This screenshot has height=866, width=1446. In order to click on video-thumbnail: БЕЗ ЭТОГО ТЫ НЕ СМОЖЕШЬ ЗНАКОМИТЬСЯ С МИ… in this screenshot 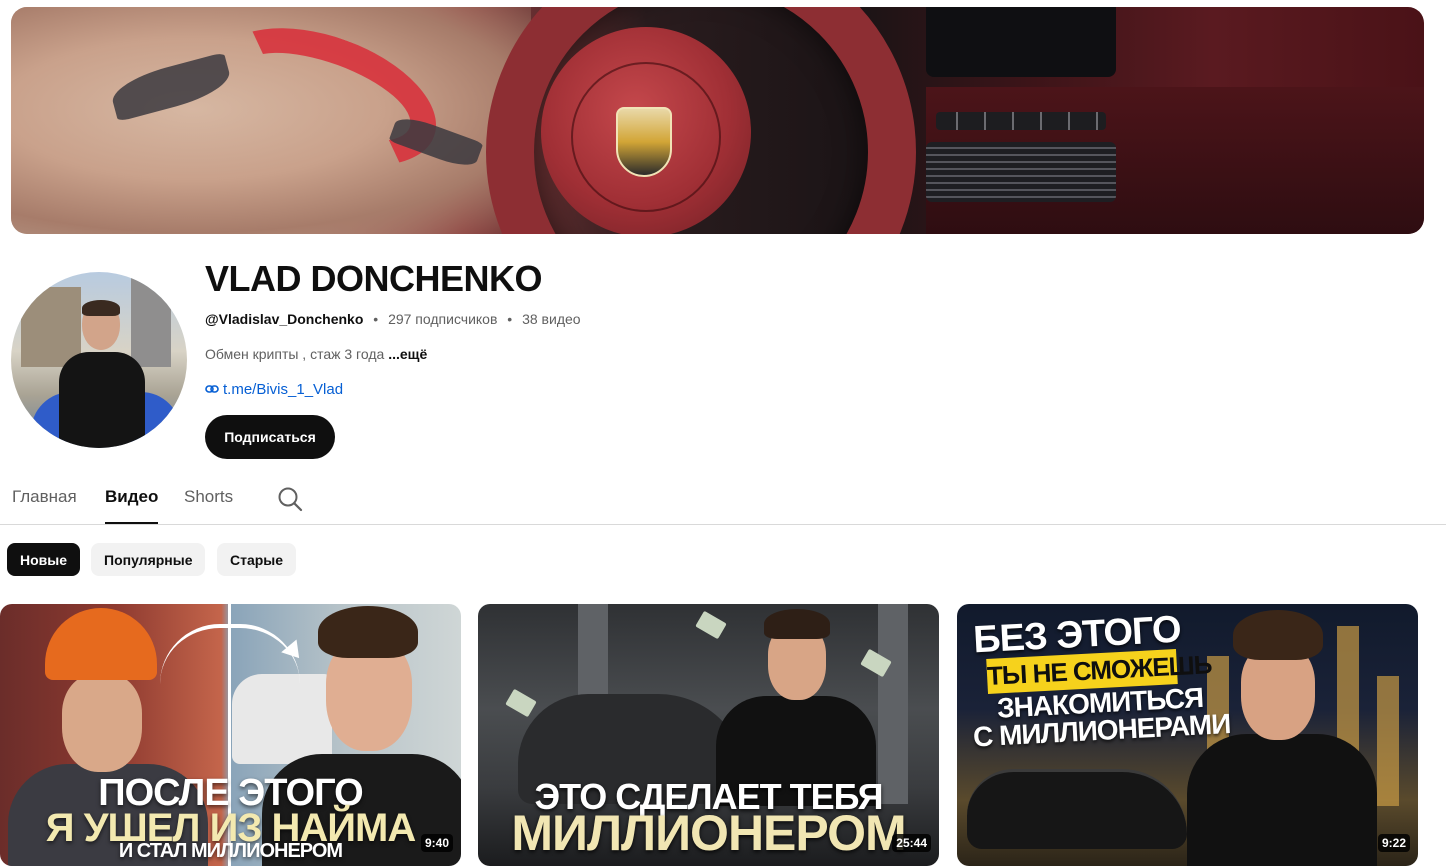, I will do `click(1187, 735)`.